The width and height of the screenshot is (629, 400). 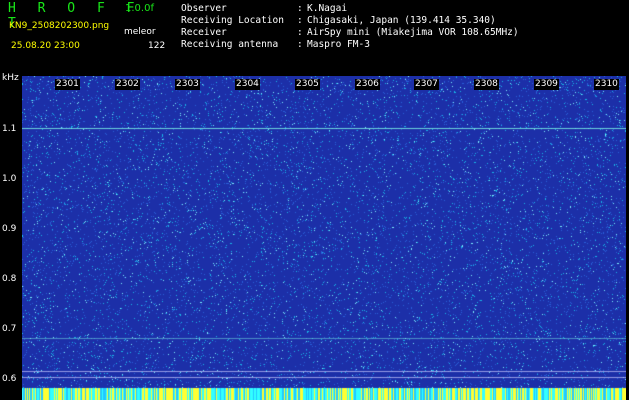 I want to click on x-tick-label: 2306, so click(x=367, y=84).